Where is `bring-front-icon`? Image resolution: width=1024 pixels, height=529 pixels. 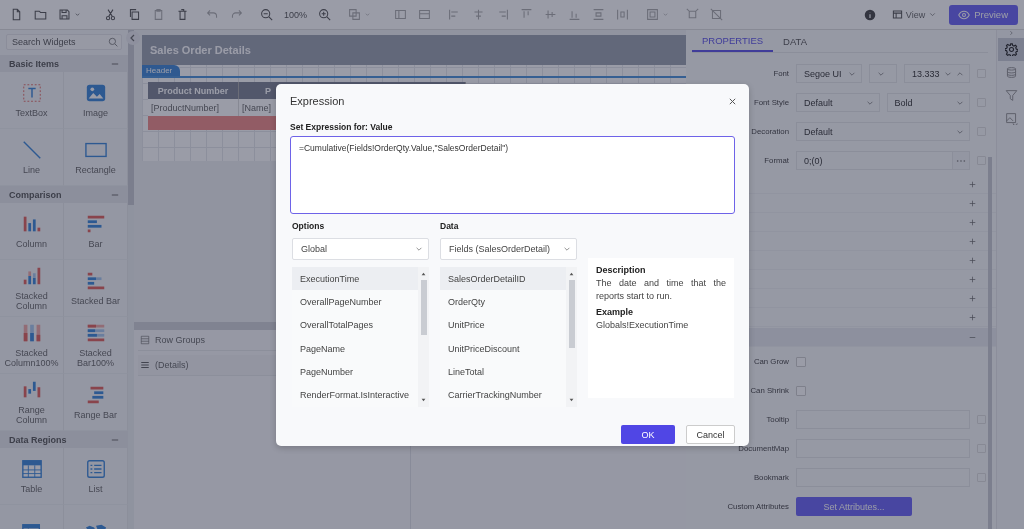
bring-front-icon is located at coordinates (693, 14).